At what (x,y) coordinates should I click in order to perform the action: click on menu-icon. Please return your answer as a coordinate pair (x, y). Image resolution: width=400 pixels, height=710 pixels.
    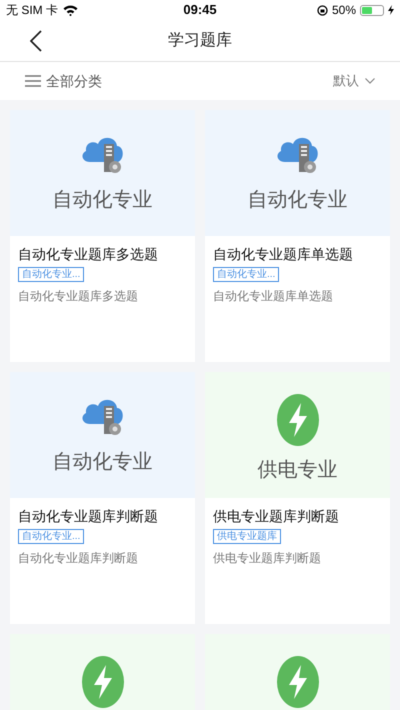
    Looking at the image, I should click on (33, 81).